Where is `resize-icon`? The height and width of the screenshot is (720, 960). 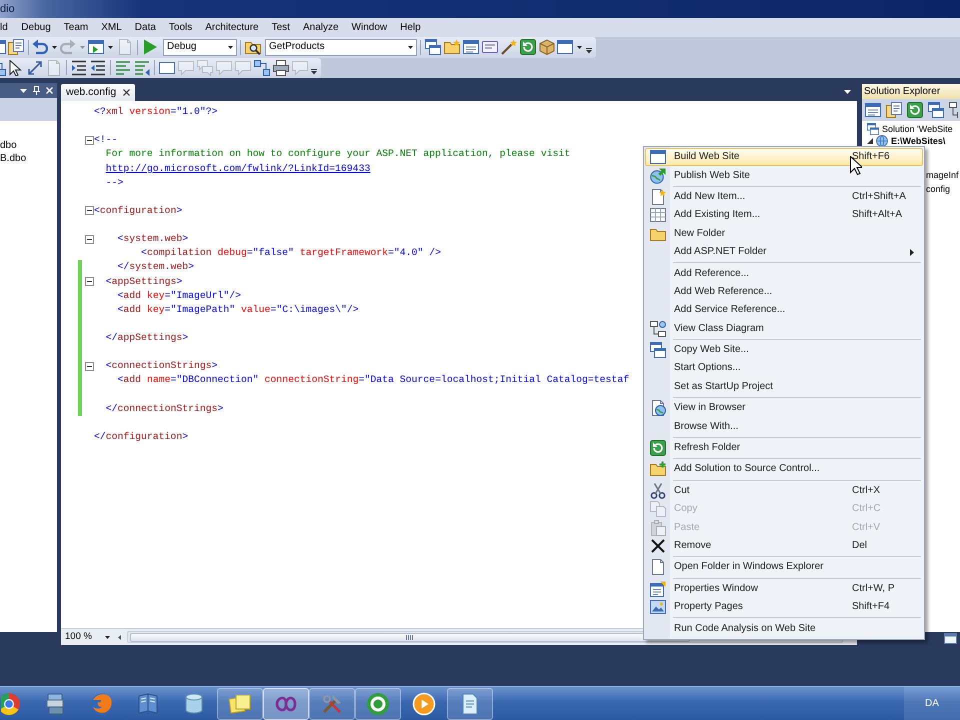 resize-icon is located at coordinates (34, 68).